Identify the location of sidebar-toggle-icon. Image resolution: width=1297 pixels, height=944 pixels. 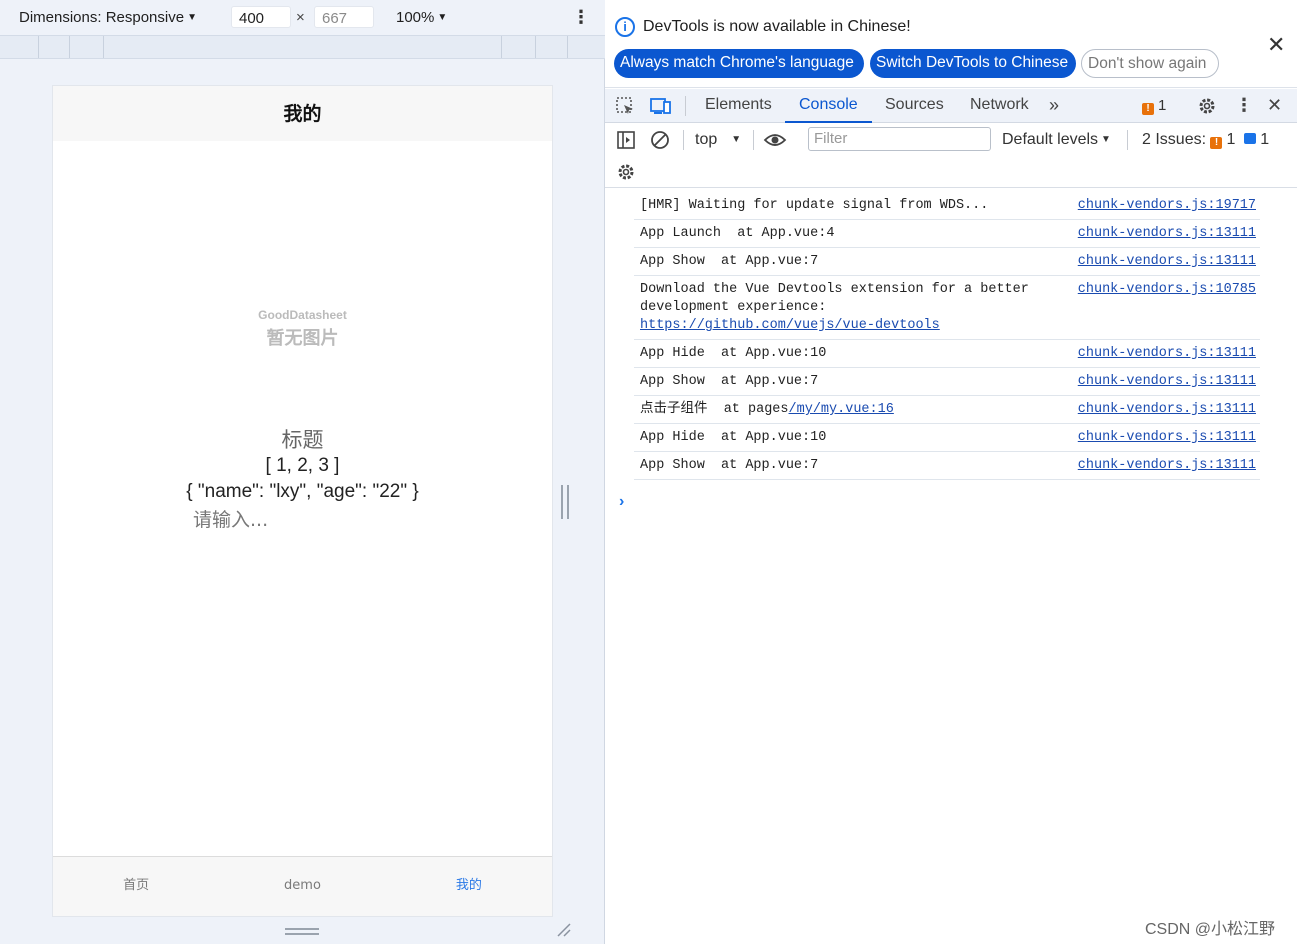
(626, 140).